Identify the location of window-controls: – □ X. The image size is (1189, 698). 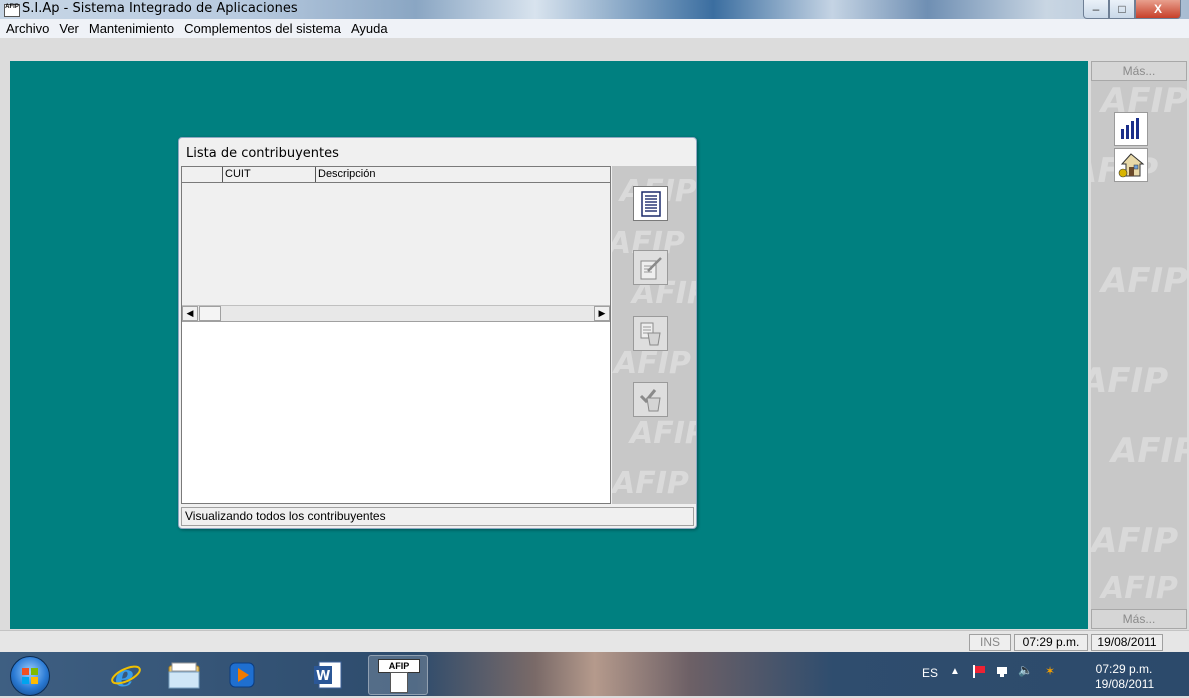
(1132, 9).